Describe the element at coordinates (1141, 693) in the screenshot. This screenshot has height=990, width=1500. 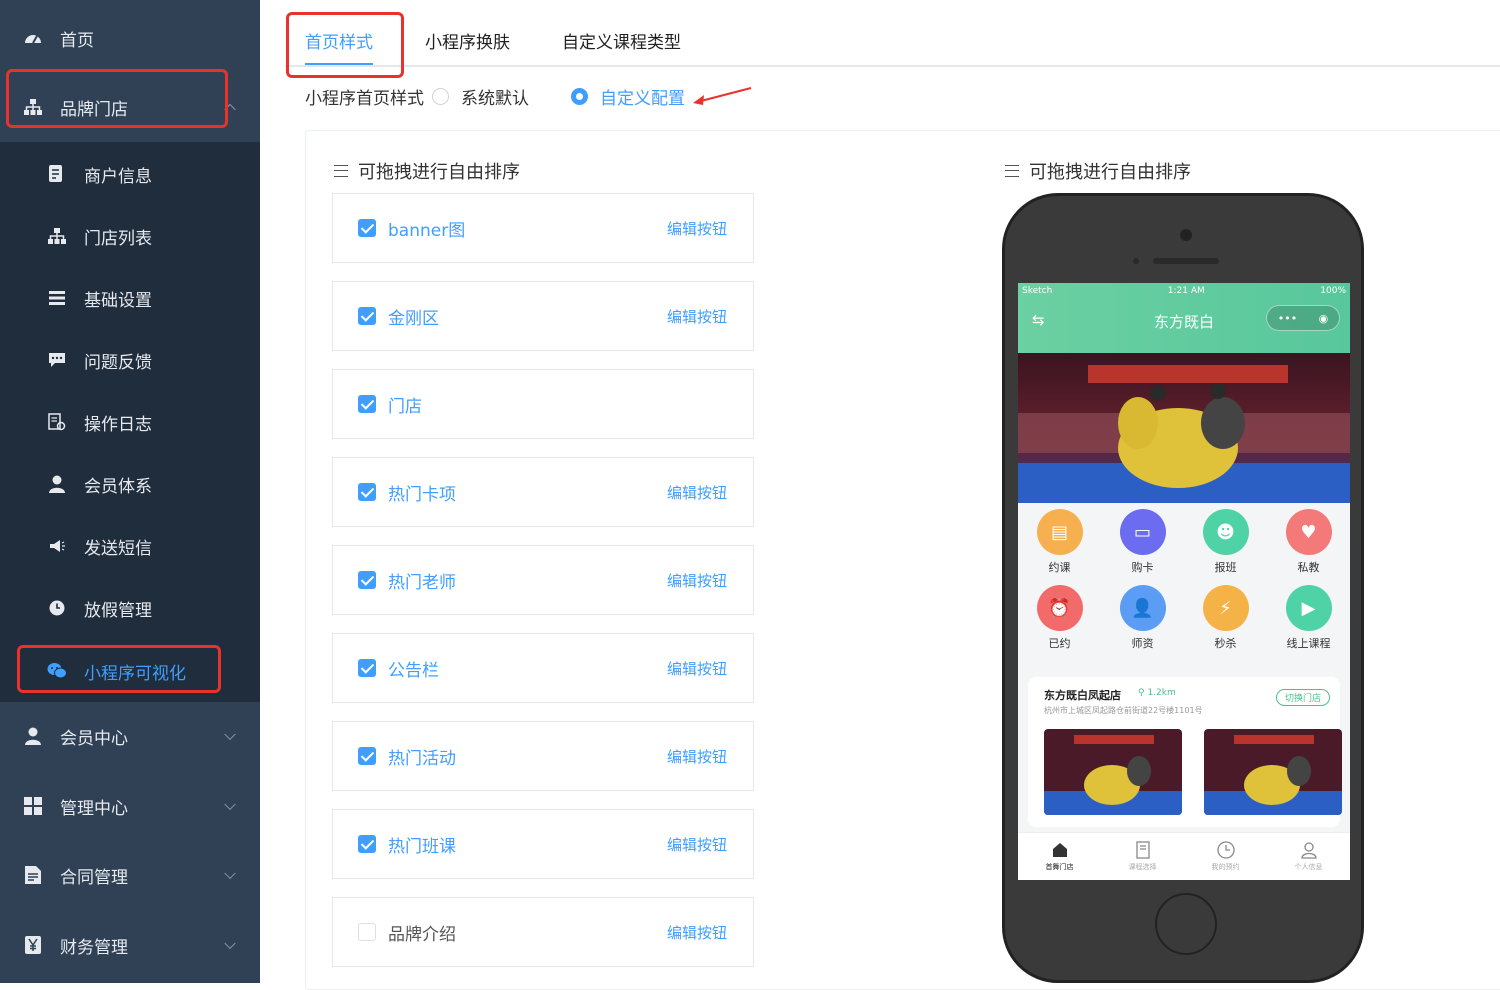
I see `location-pin-icon: ⚲` at that location.